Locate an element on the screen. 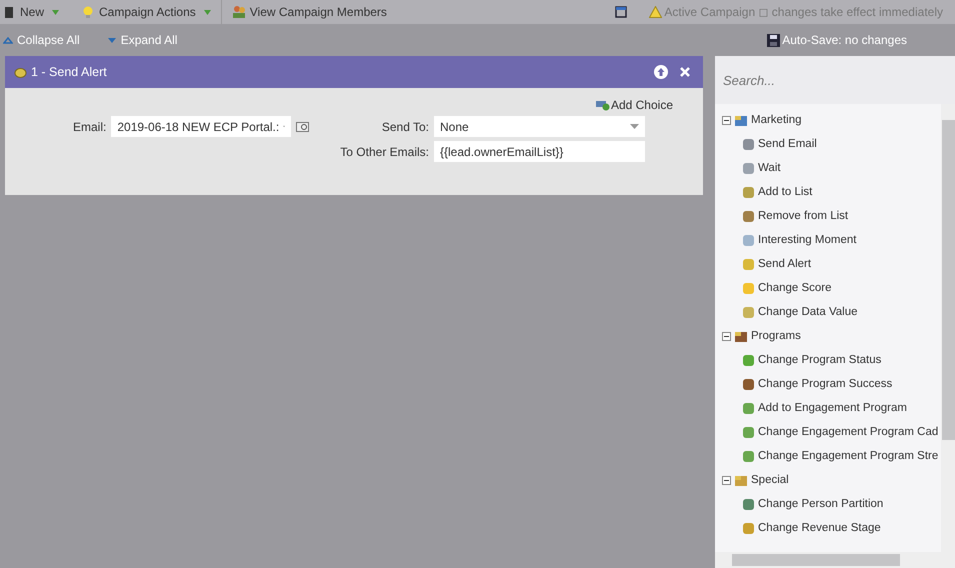  add-choice-icon is located at coordinates (603, 105).